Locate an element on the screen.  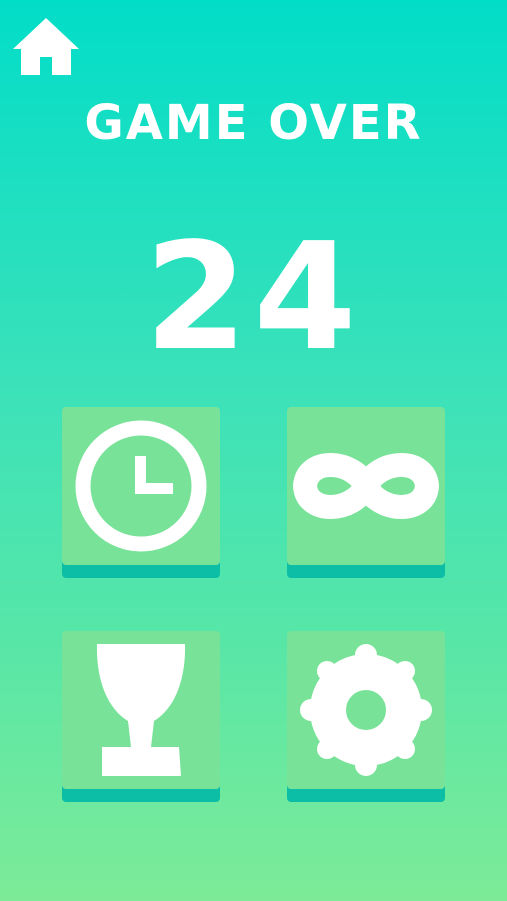
home-icon is located at coordinates (46, 46).